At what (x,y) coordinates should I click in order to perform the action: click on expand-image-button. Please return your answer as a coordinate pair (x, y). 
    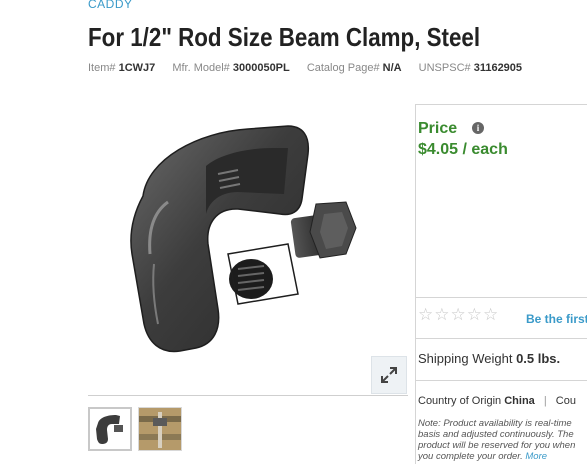
    Looking at the image, I should click on (389, 375).